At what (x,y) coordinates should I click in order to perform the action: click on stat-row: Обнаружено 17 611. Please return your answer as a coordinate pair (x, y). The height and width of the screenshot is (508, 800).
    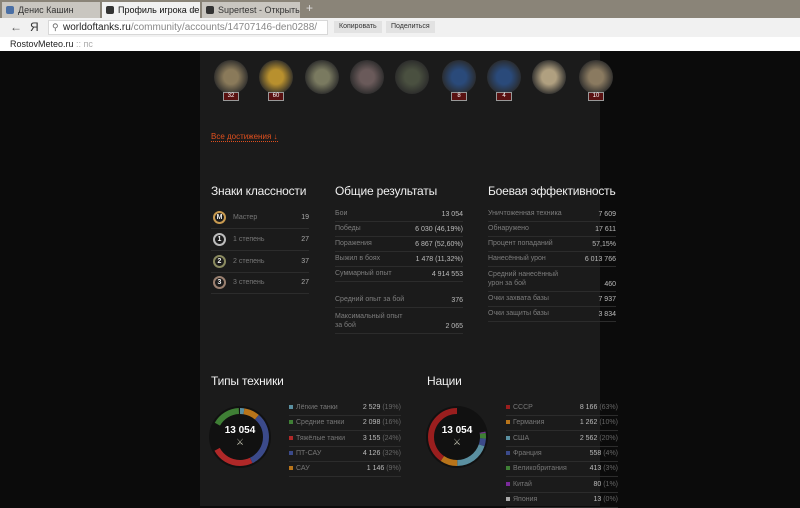
    Looking at the image, I should click on (552, 229).